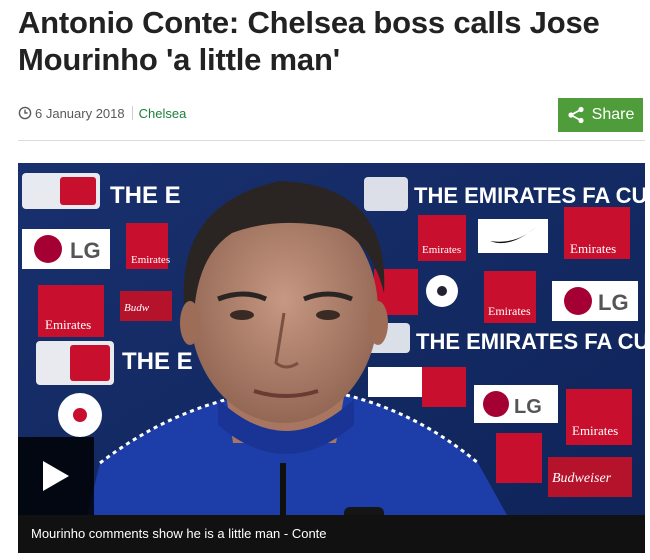 This screenshot has height=560, width=650. Describe the element at coordinates (137, 308) in the screenshot. I see `svg-text: Budw` at that location.